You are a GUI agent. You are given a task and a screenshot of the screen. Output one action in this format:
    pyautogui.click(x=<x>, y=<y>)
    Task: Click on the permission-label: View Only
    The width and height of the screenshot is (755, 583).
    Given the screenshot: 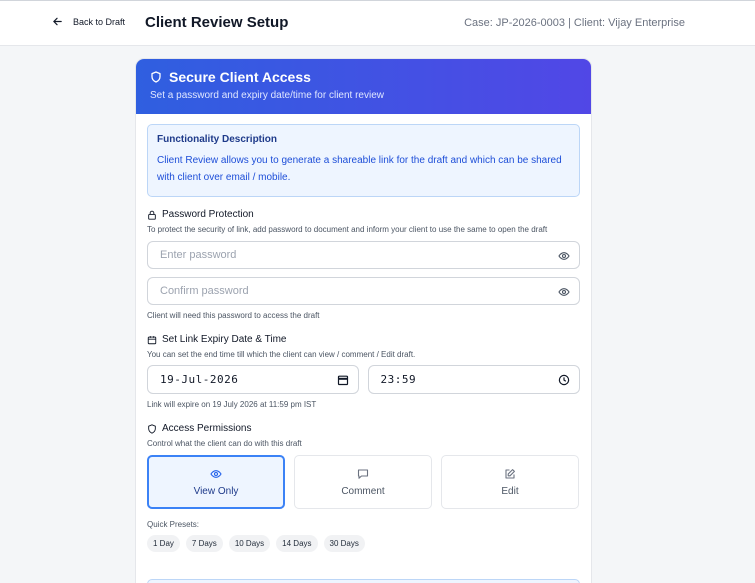 What is the action you would take?
    pyautogui.click(x=216, y=491)
    